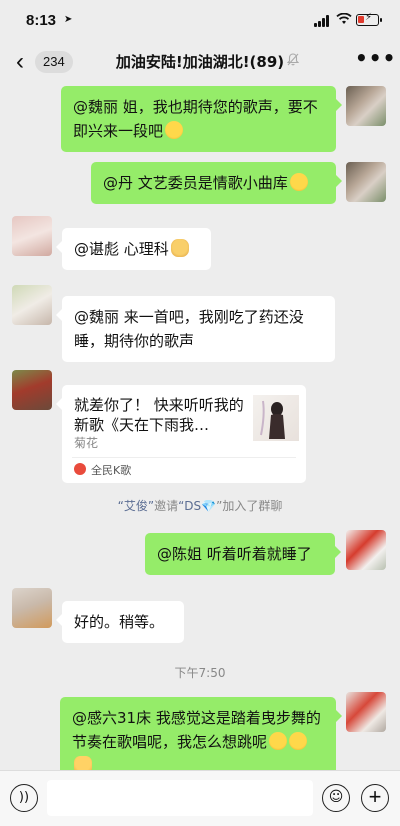 The image size is (400, 826). I want to click on timestamp: 下午7:50, so click(200, 673).